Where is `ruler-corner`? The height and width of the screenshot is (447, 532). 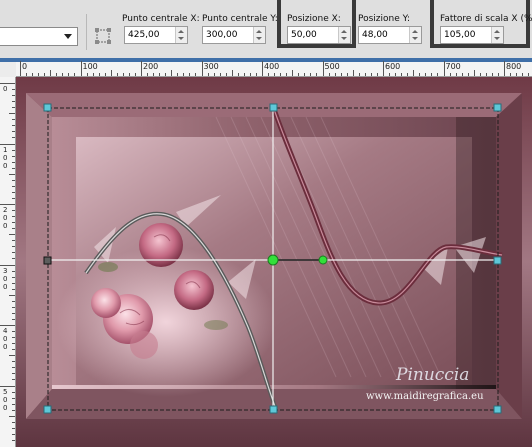
ruler-corner is located at coordinates (8, 69).